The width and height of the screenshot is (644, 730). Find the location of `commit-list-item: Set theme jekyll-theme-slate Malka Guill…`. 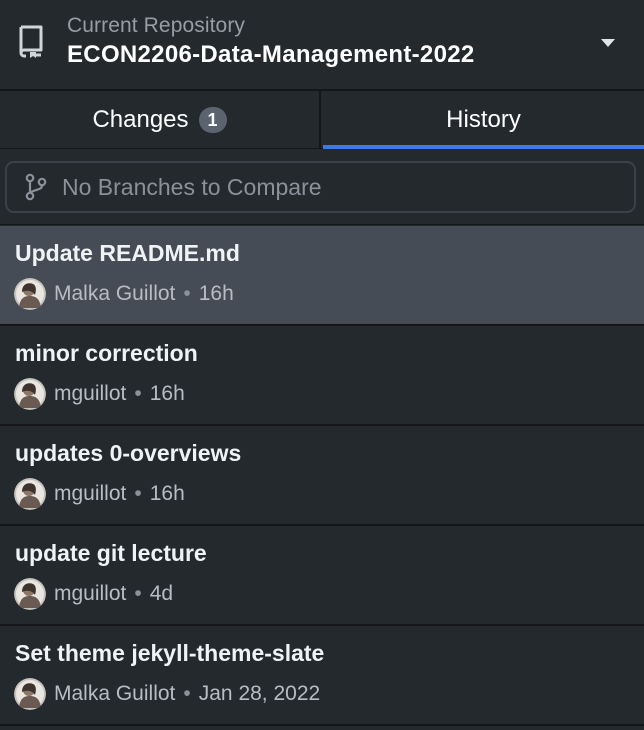

commit-list-item: Set theme jekyll-theme-slate Malka Guill… is located at coordinates (322, 676).